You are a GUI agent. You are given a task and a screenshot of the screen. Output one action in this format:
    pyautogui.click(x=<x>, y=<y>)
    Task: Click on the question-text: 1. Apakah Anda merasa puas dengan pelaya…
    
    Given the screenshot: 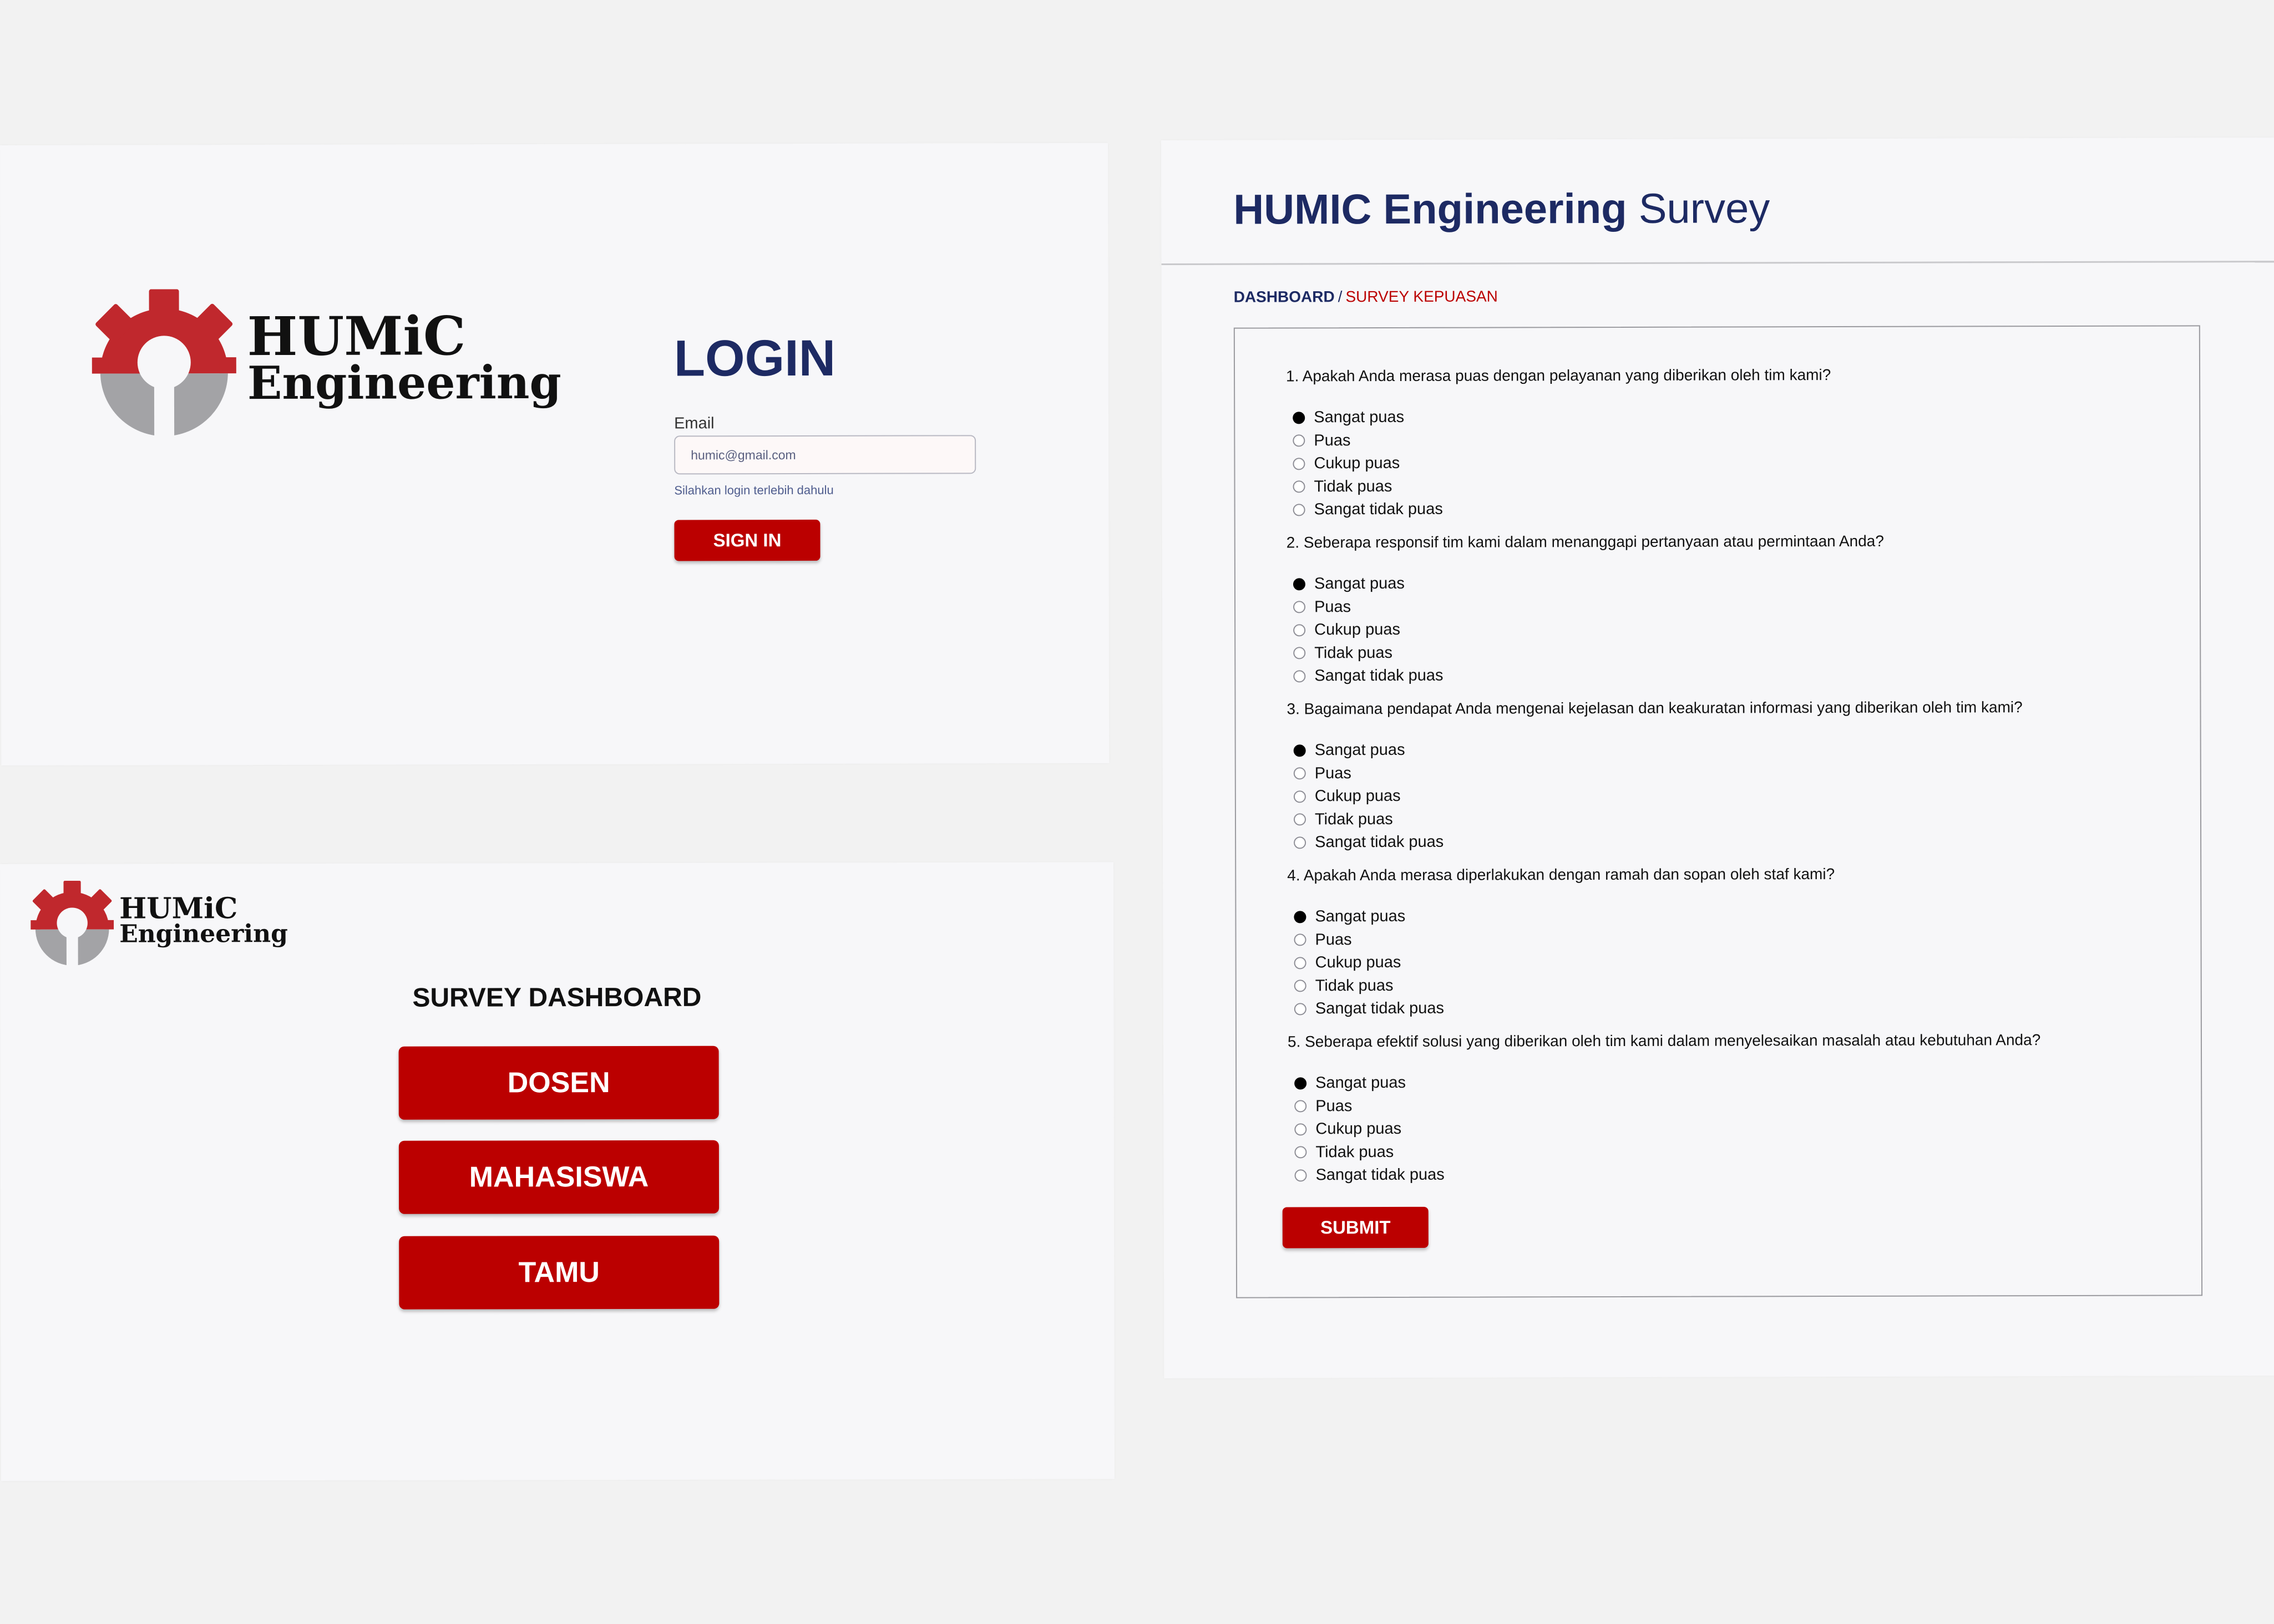 What is the action you would take?
    pyautogui.click(x=1558, y=375)
    